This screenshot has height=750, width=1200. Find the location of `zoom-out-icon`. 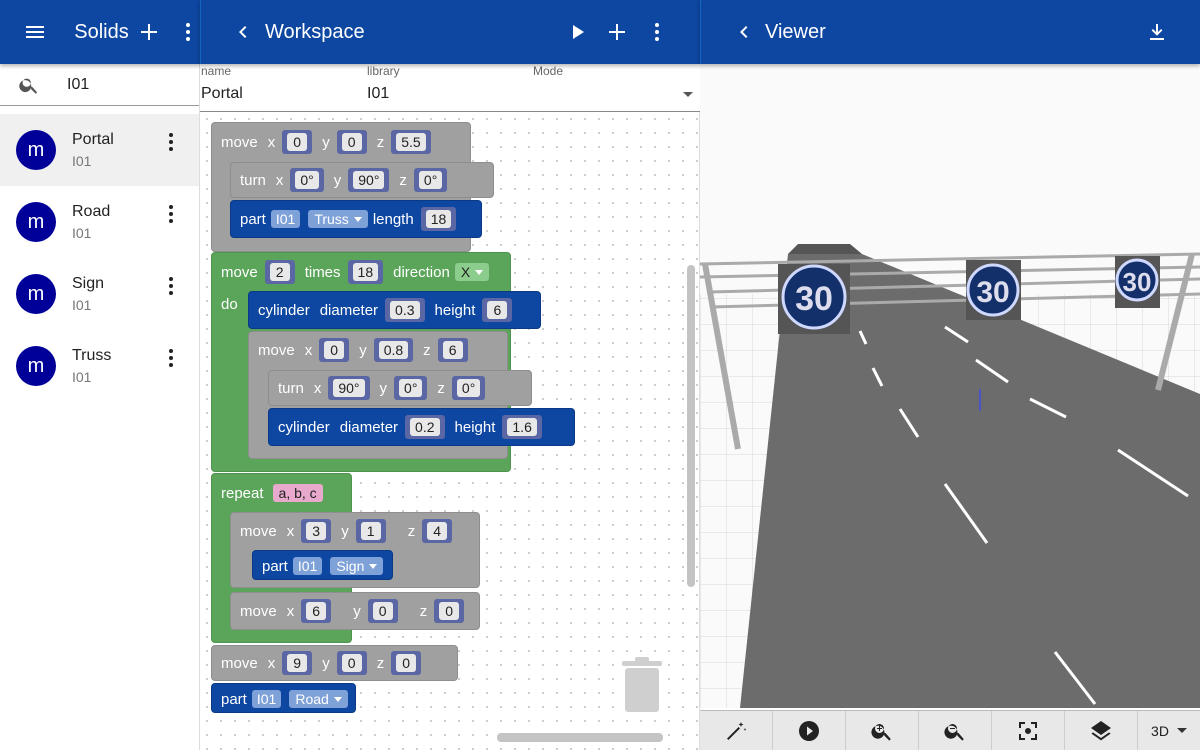

zoom-out-icon is located at coordinates (955, 730).